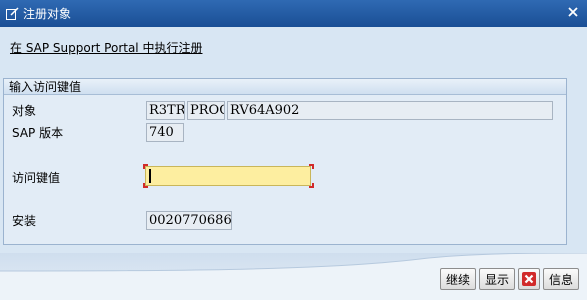 The width and height of the screenshot is (587, 300). What do you see at coordinates (106, 47) in the screenshot?
I see `sap-support-portal-link: 在 SAP Support Portal 中执行注册` at bounding box center [106, 47].